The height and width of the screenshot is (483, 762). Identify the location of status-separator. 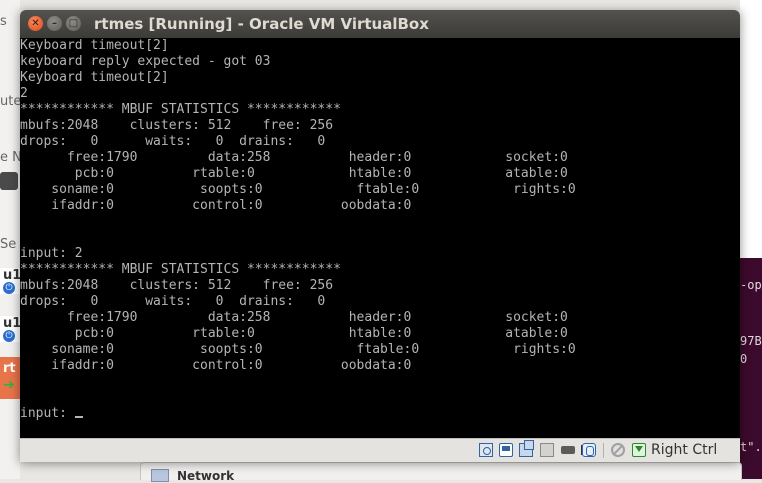
(603, 450).